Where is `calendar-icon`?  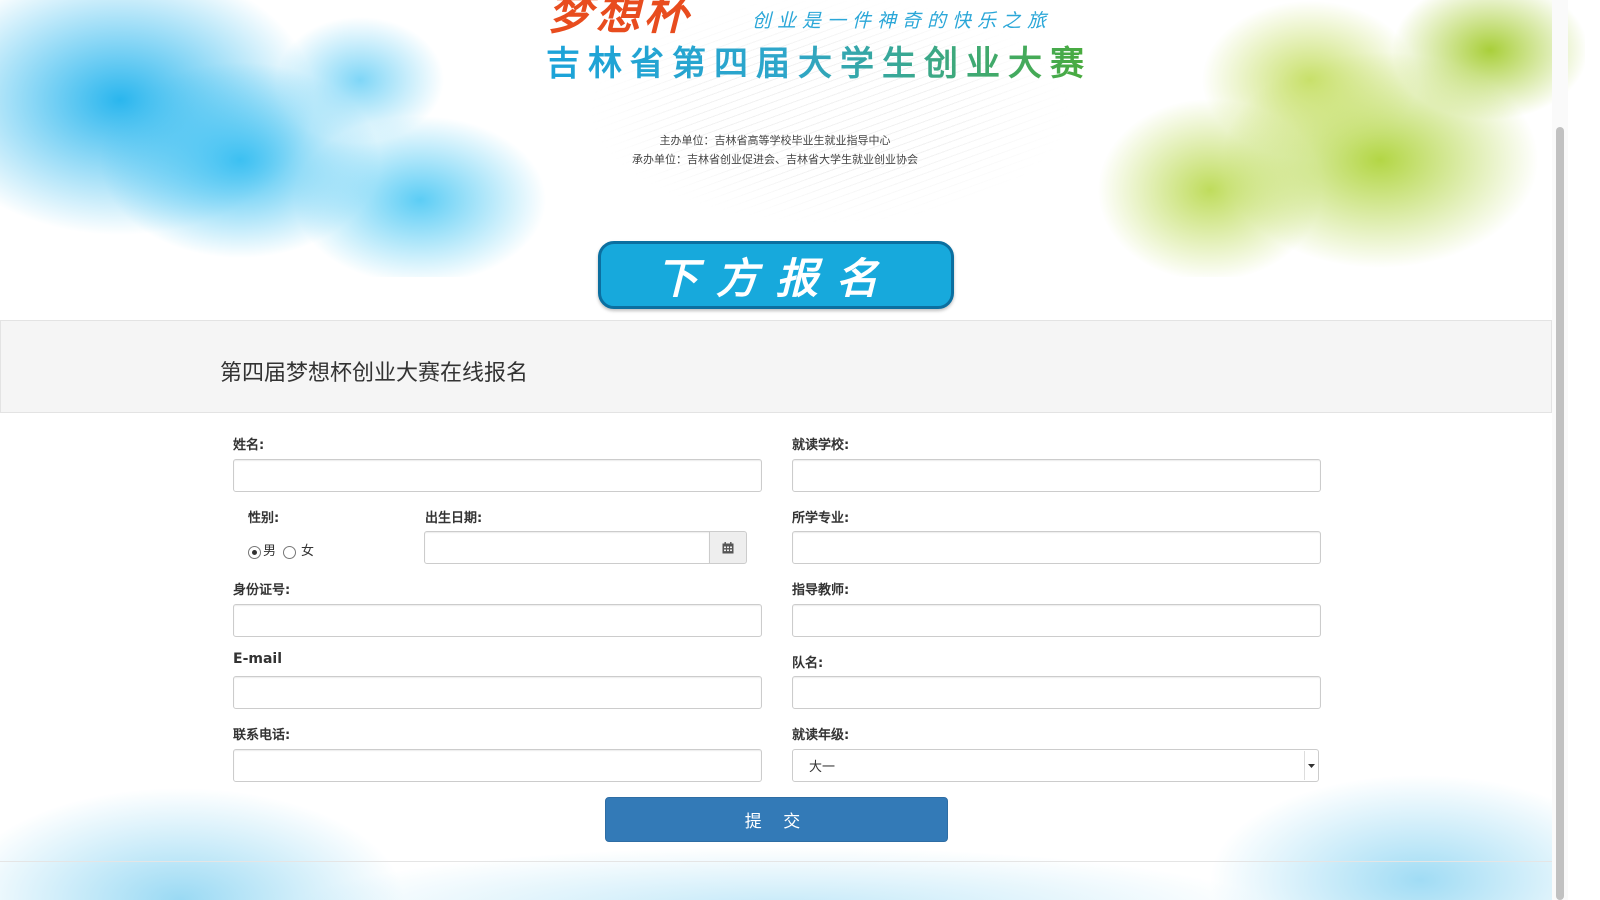 calendar-icon is located at coordinates (728, 547).